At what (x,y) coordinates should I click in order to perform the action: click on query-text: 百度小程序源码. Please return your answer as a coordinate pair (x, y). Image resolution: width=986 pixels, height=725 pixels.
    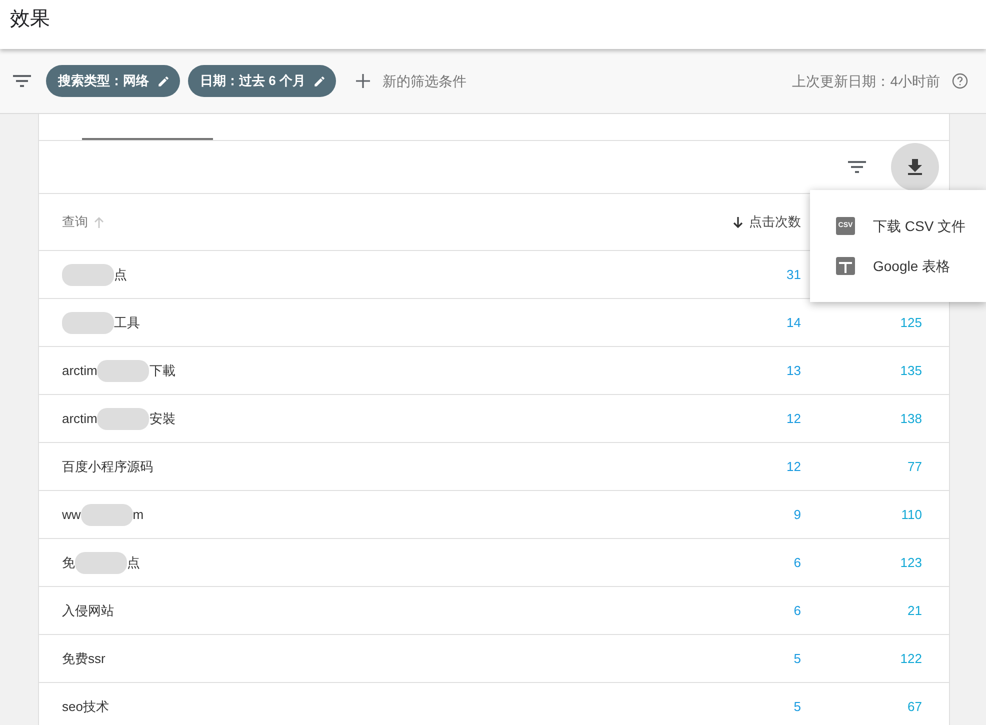
    Looking at the image, I should click on (107, 467).